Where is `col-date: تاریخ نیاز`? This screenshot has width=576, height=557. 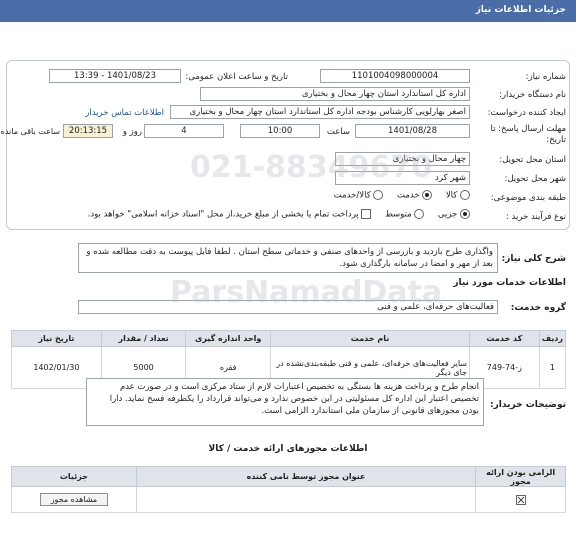
col-date: تاریخ نیاز is located at coordinates (56, 338).